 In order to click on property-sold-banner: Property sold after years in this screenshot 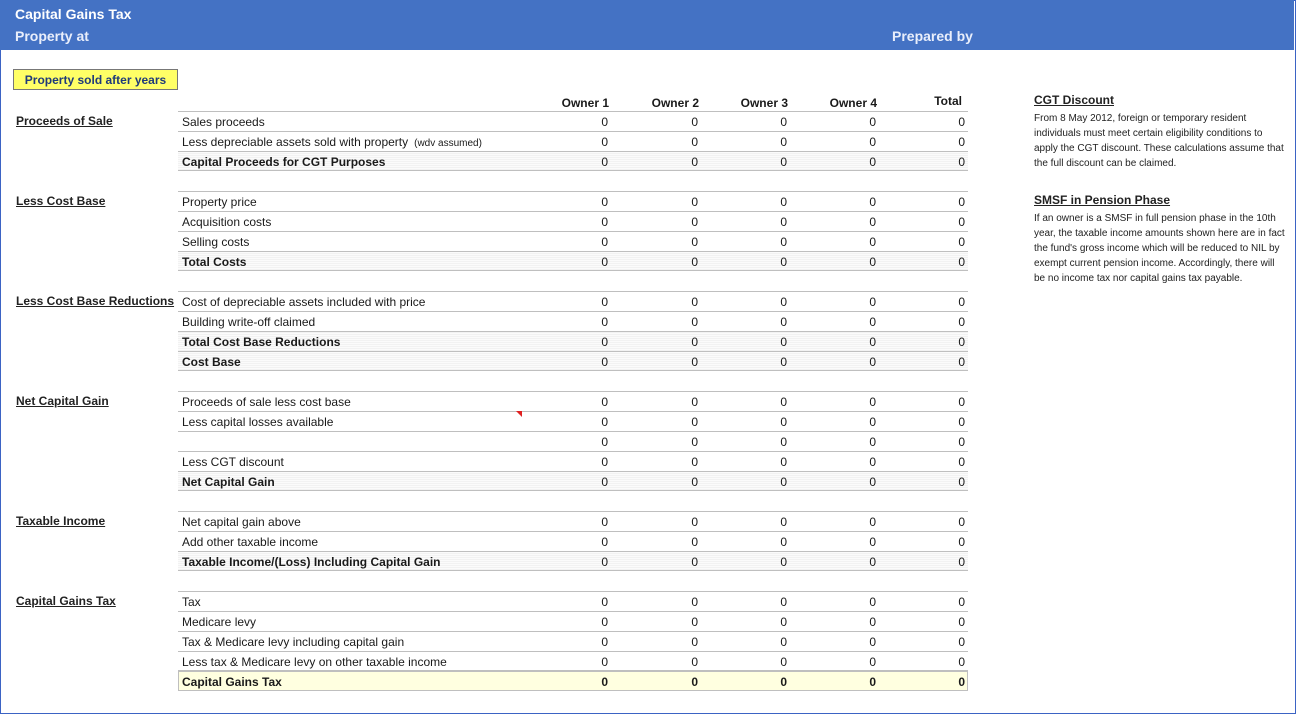, I will do `click(95, 79)`.